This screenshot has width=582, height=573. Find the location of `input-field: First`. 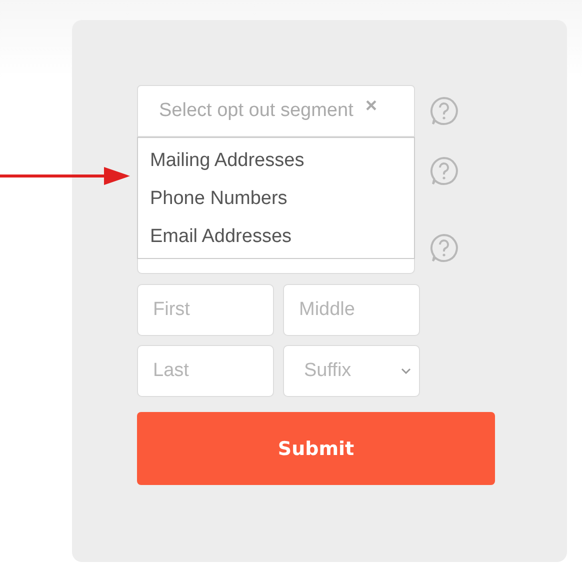

input-field: First is located at coordinates (205, 310).